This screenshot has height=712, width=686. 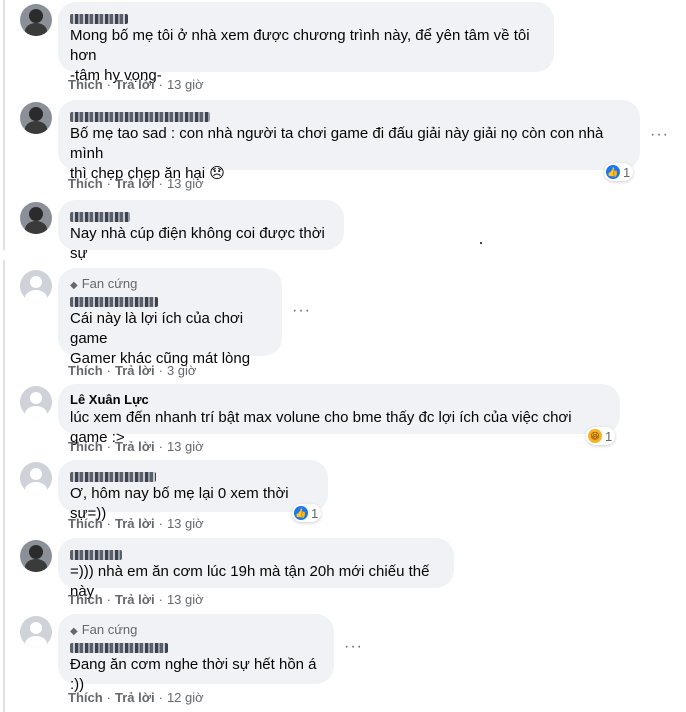 What do you see at coordinates (193, 674) in the screenshot?
I see `comment-text: Đang ăn cơm nghe thời sự hết hồn á :))` at bounding box center [193, 674].